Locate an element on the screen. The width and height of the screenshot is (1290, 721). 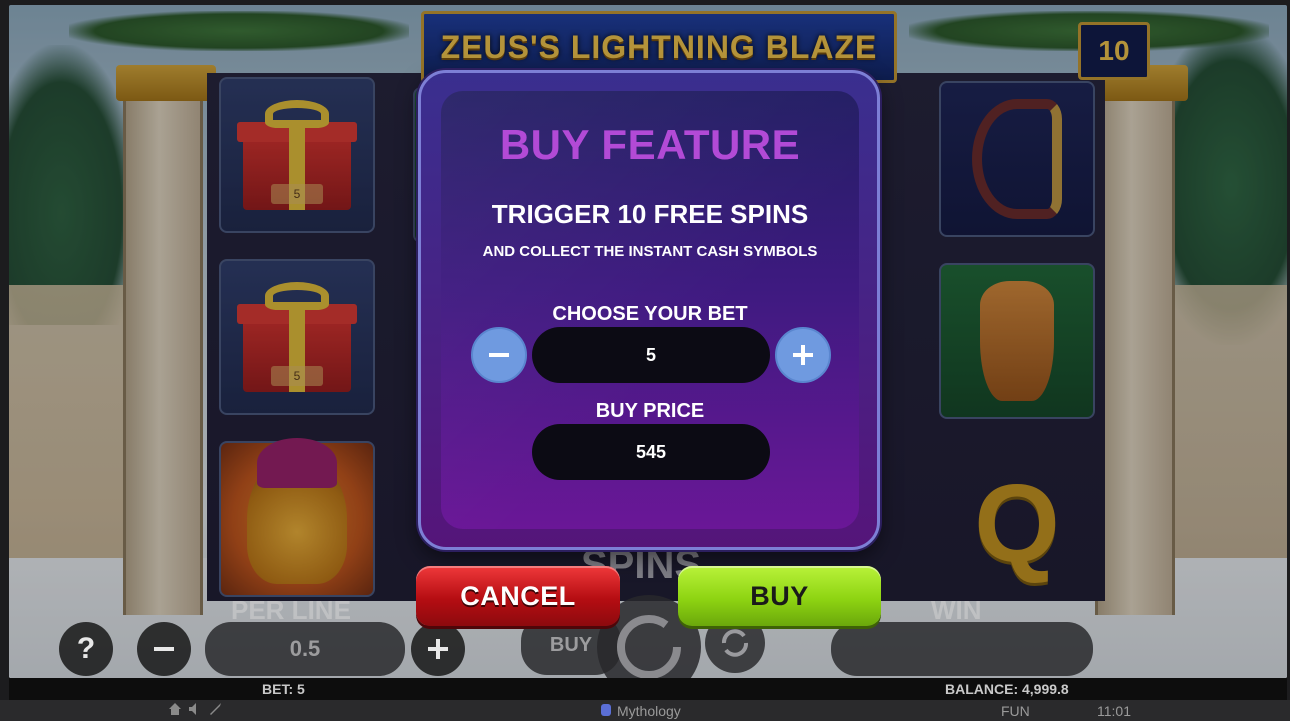
autoplay-icon is located at coordinates (735, 643).